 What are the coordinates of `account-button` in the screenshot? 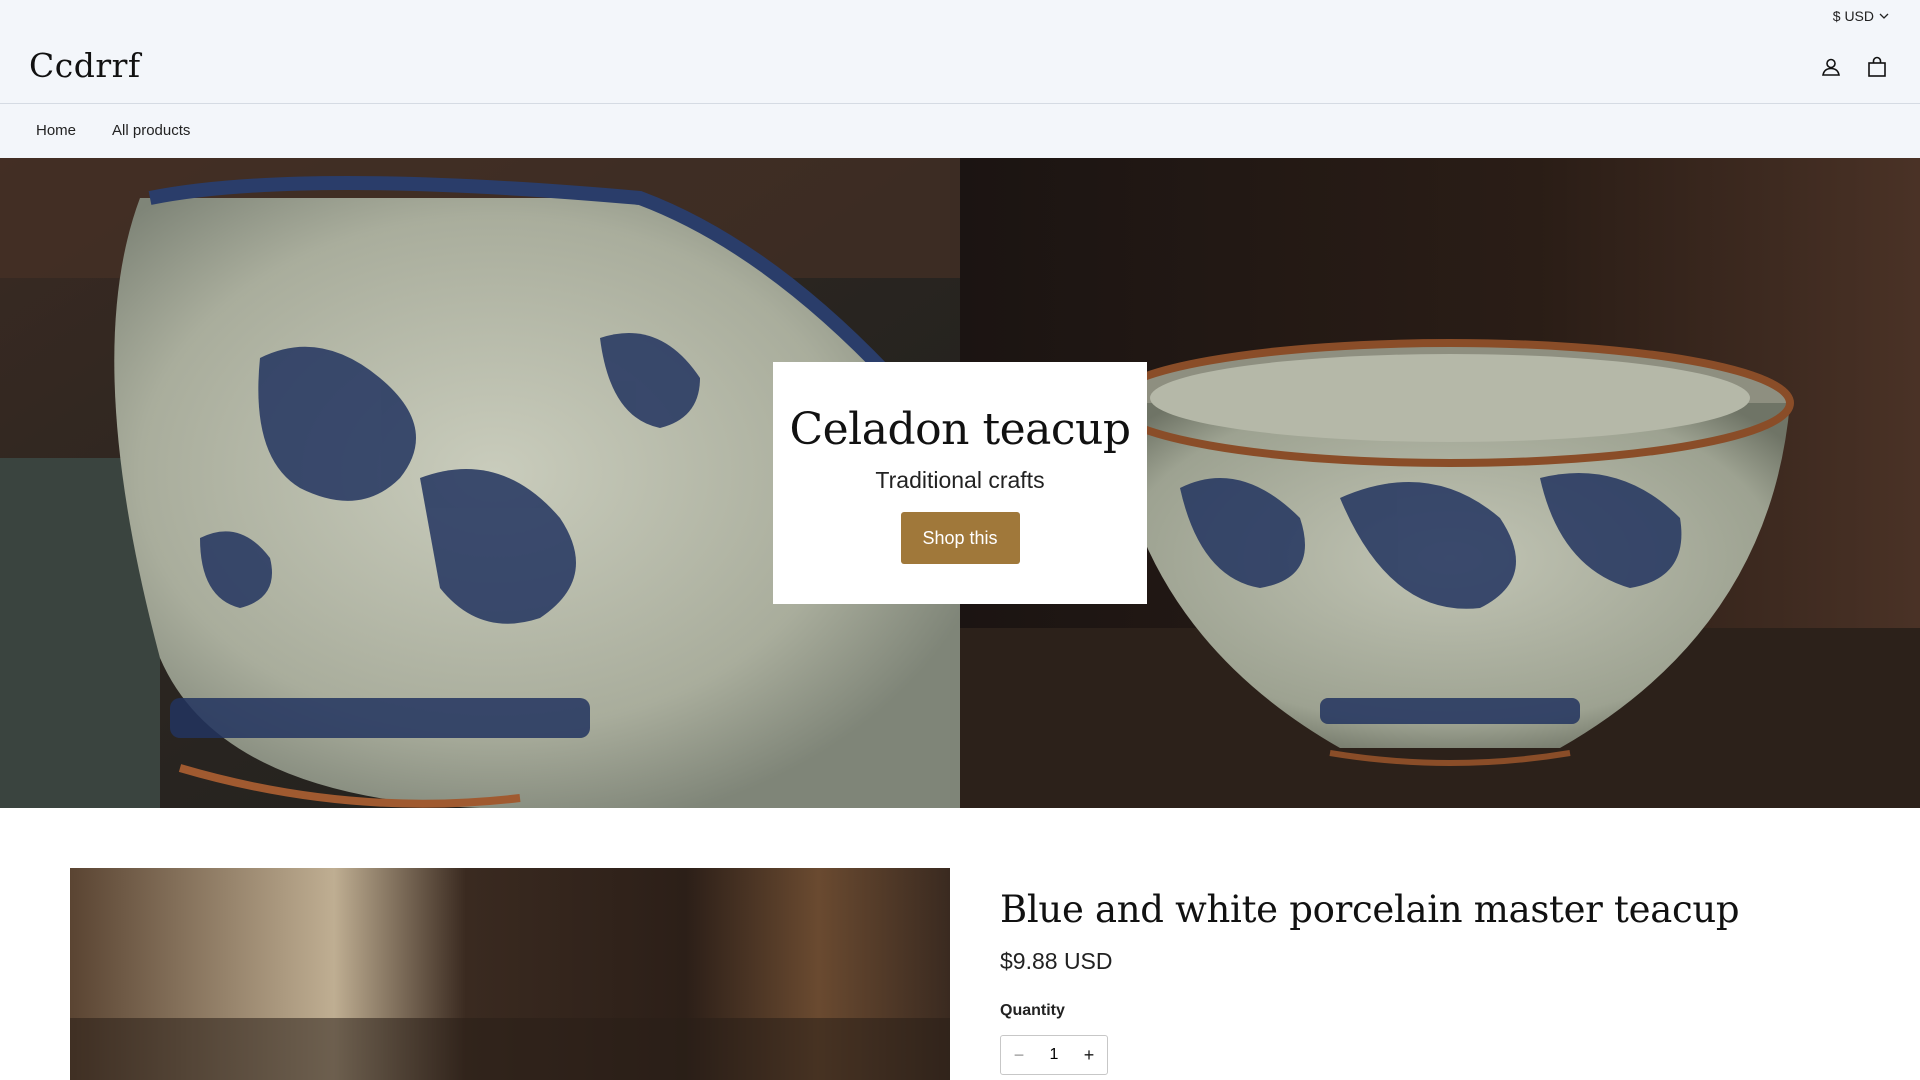 It's located at (1831, 67).